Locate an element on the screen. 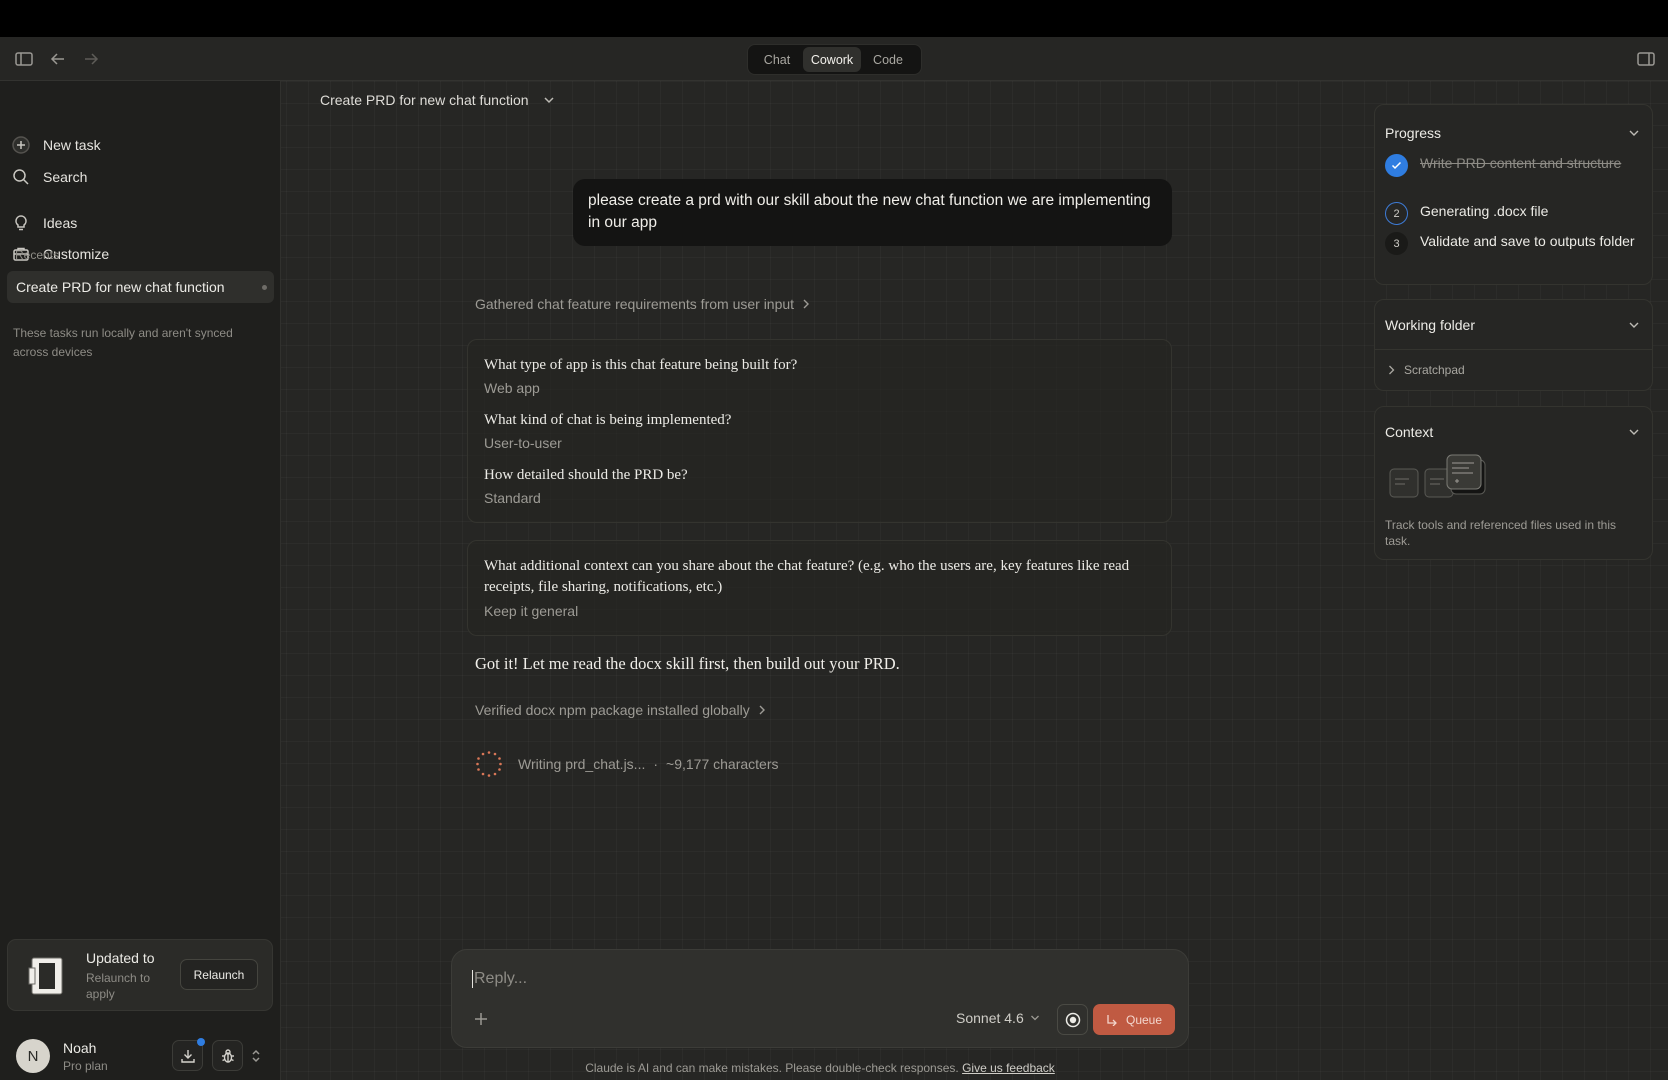 The width and height of the screenshot is (1668, 1080). step-number-2: 2 is located at coordinates (1396, 213).